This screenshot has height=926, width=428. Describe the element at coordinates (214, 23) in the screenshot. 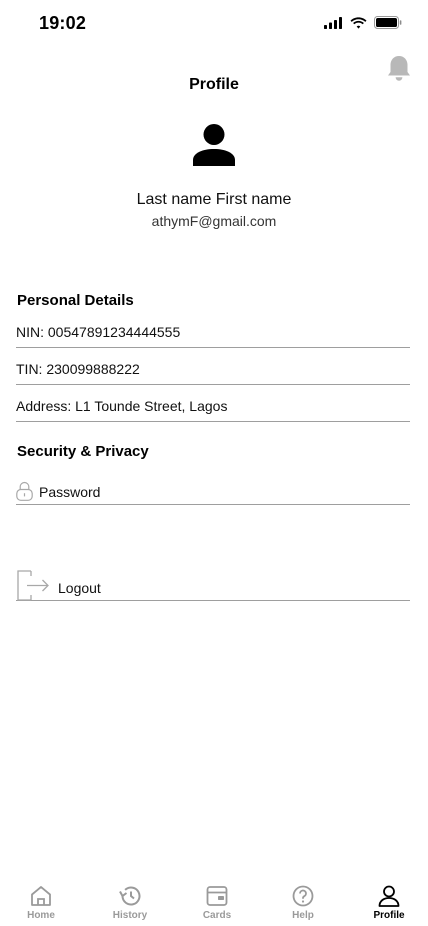

I see `status-bar: 19:02` at that location.